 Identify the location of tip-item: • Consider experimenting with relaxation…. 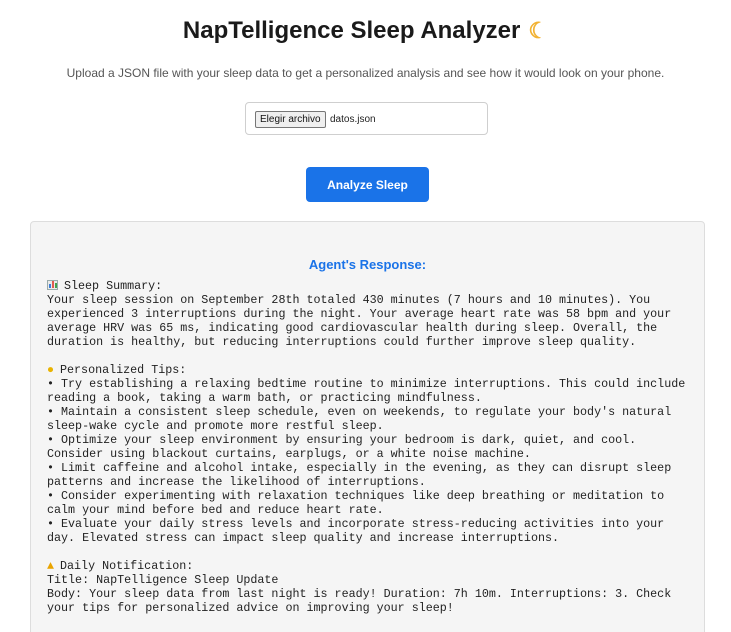
(359, 503).